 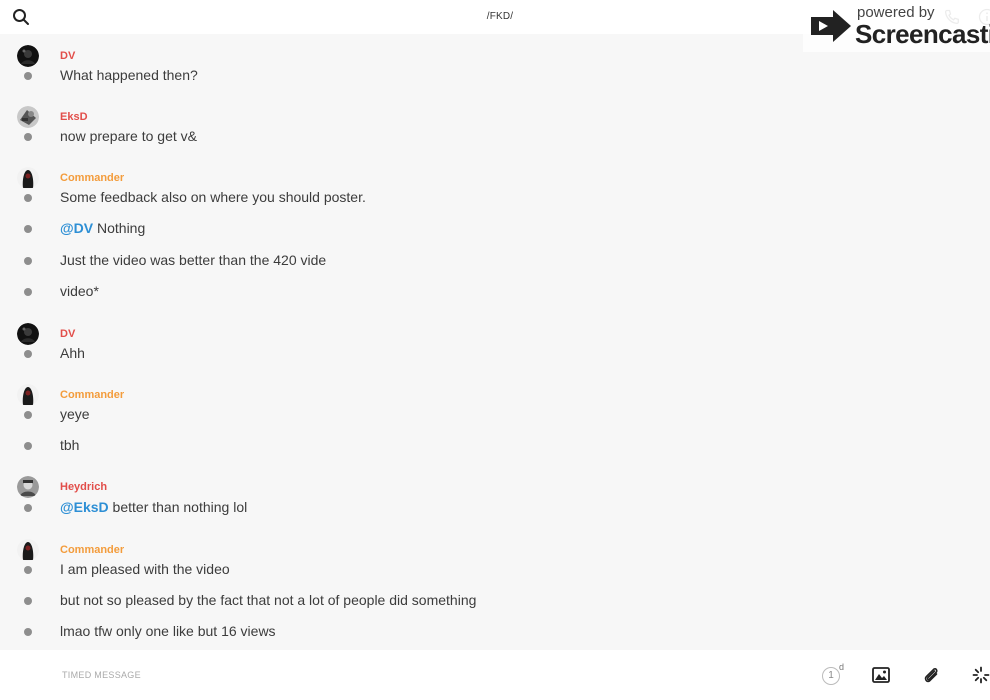 I want to click on timer-button: 1 d, so click(x=834, y=674).